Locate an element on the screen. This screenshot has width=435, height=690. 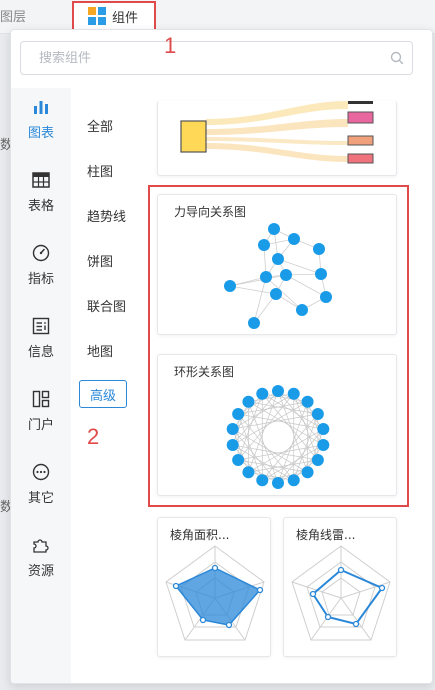
rail-item-other: 其它 is located at coordinates (41, 483).